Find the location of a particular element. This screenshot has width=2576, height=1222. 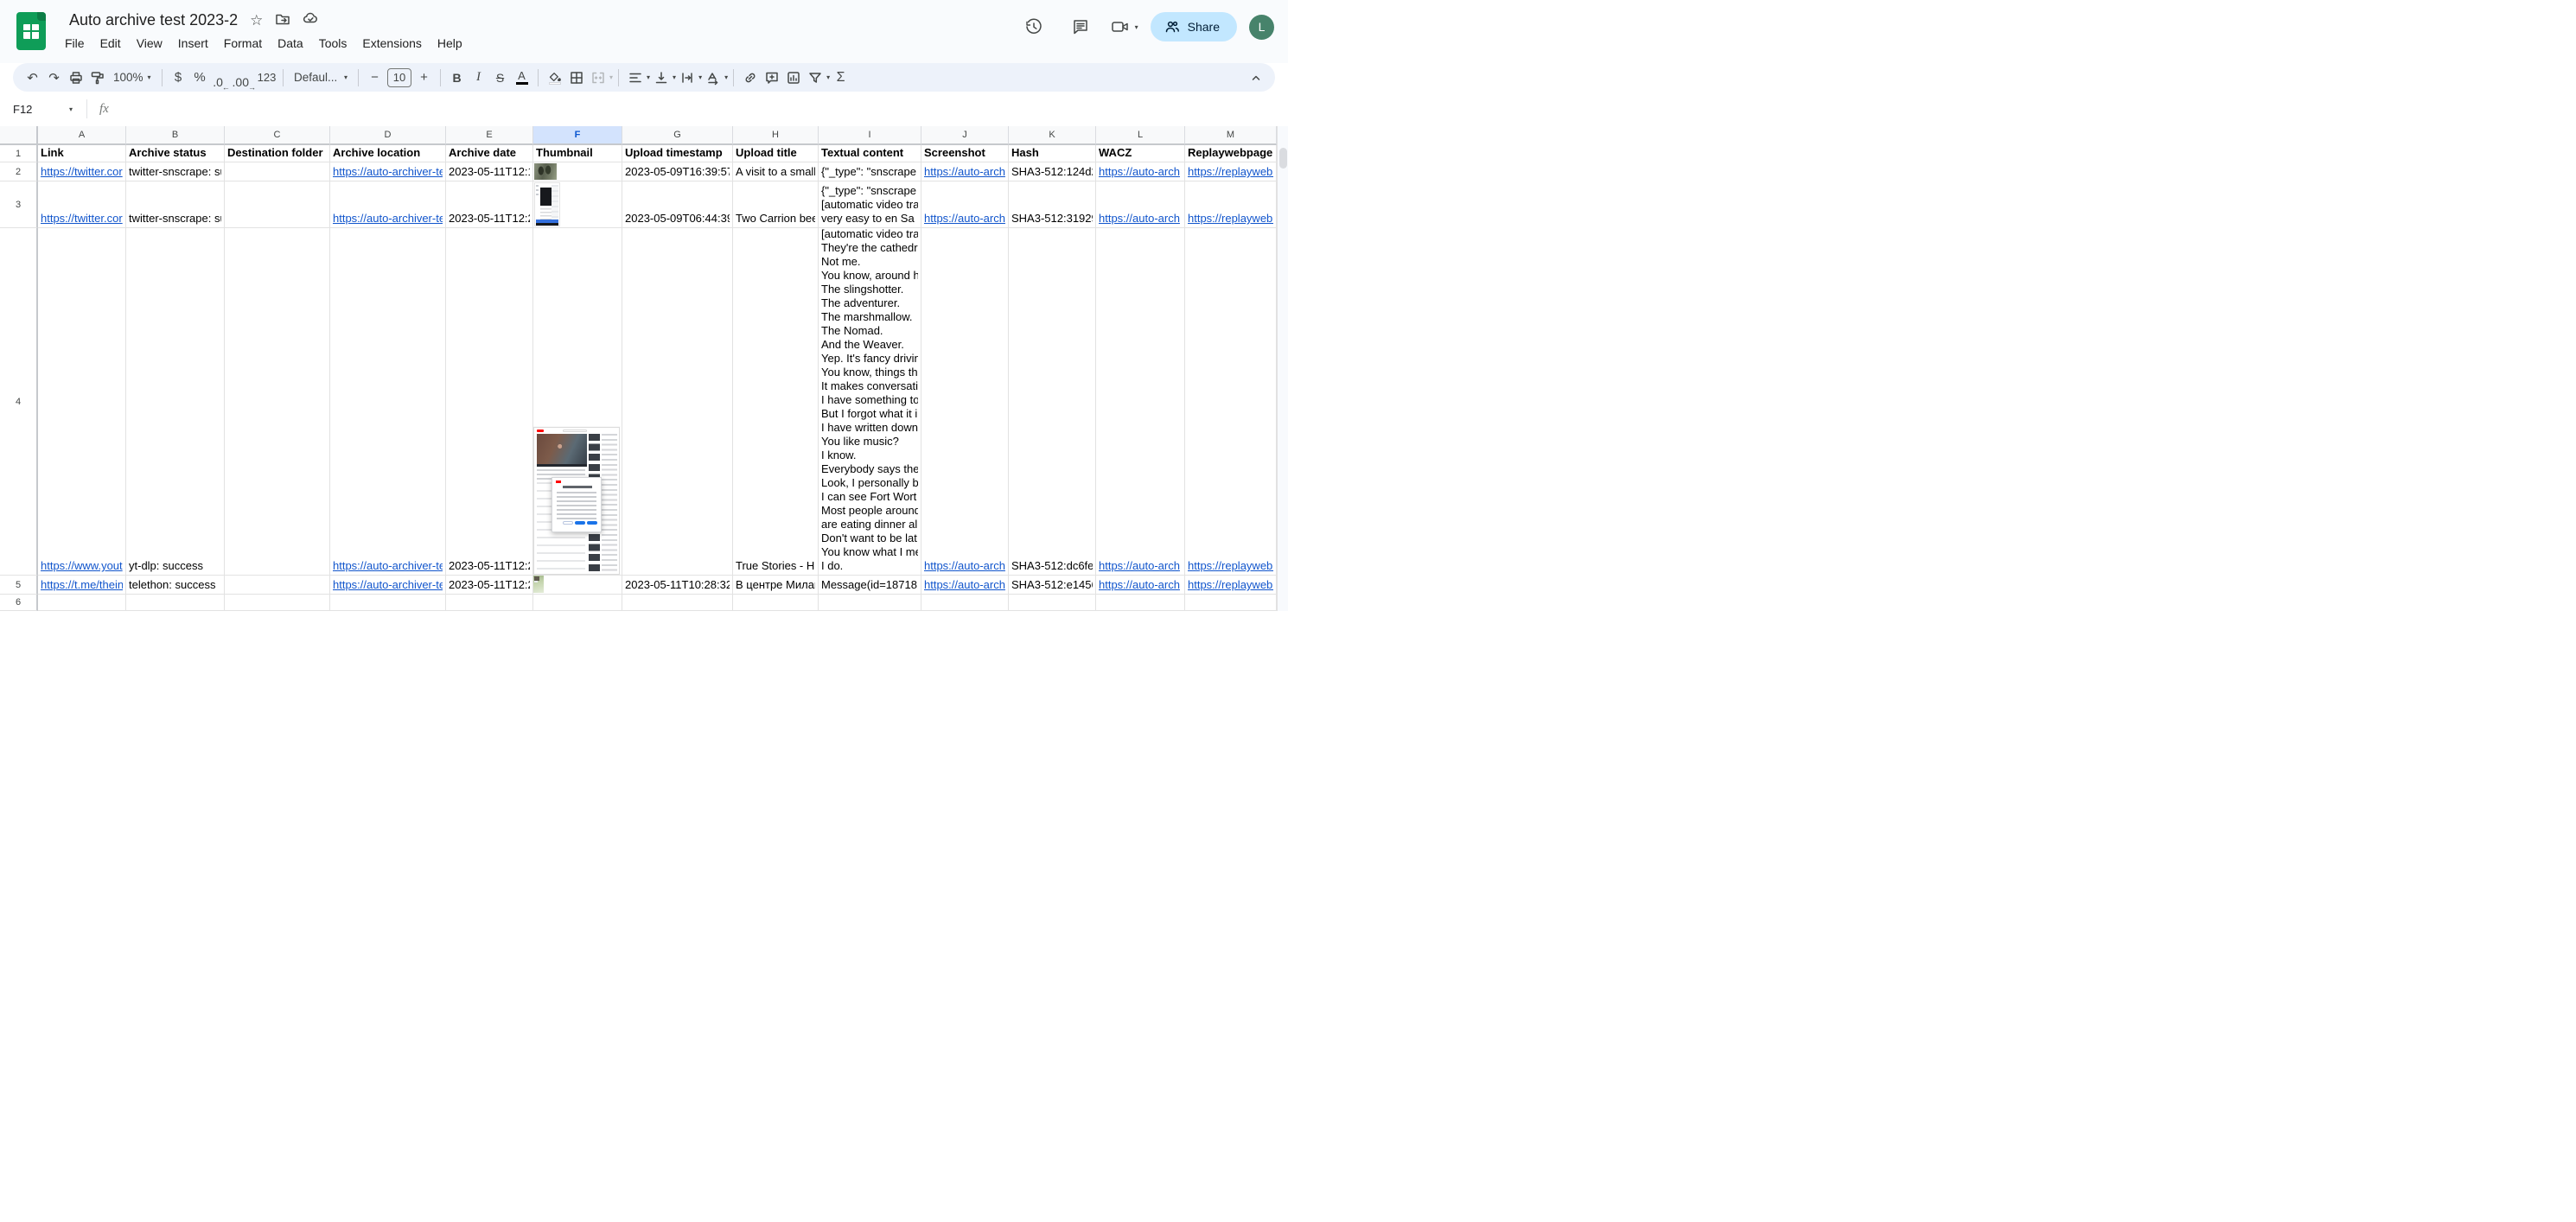

horizontal-align-button is located at coordinates (635, 78).